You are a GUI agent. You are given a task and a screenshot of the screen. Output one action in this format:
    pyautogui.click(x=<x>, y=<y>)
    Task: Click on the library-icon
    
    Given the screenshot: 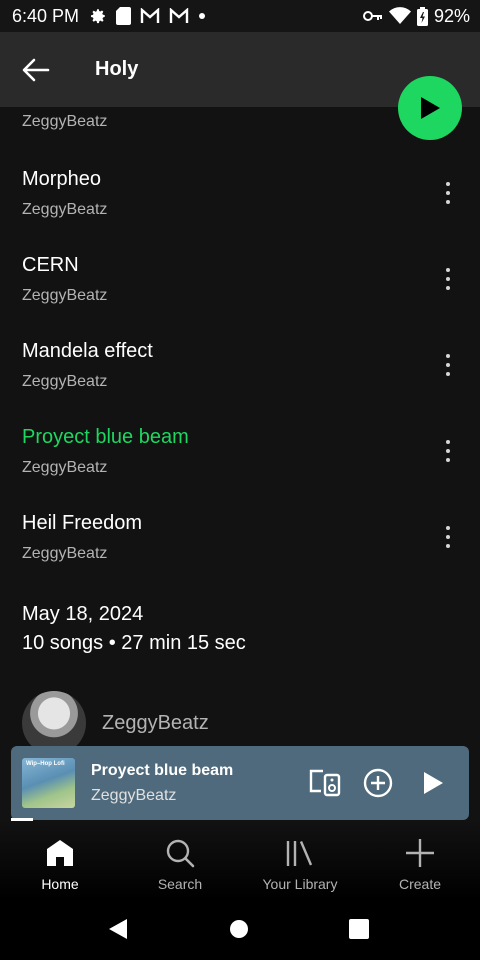 What is the action you would take?
    pyautogui.click(x=299, y=853)
    